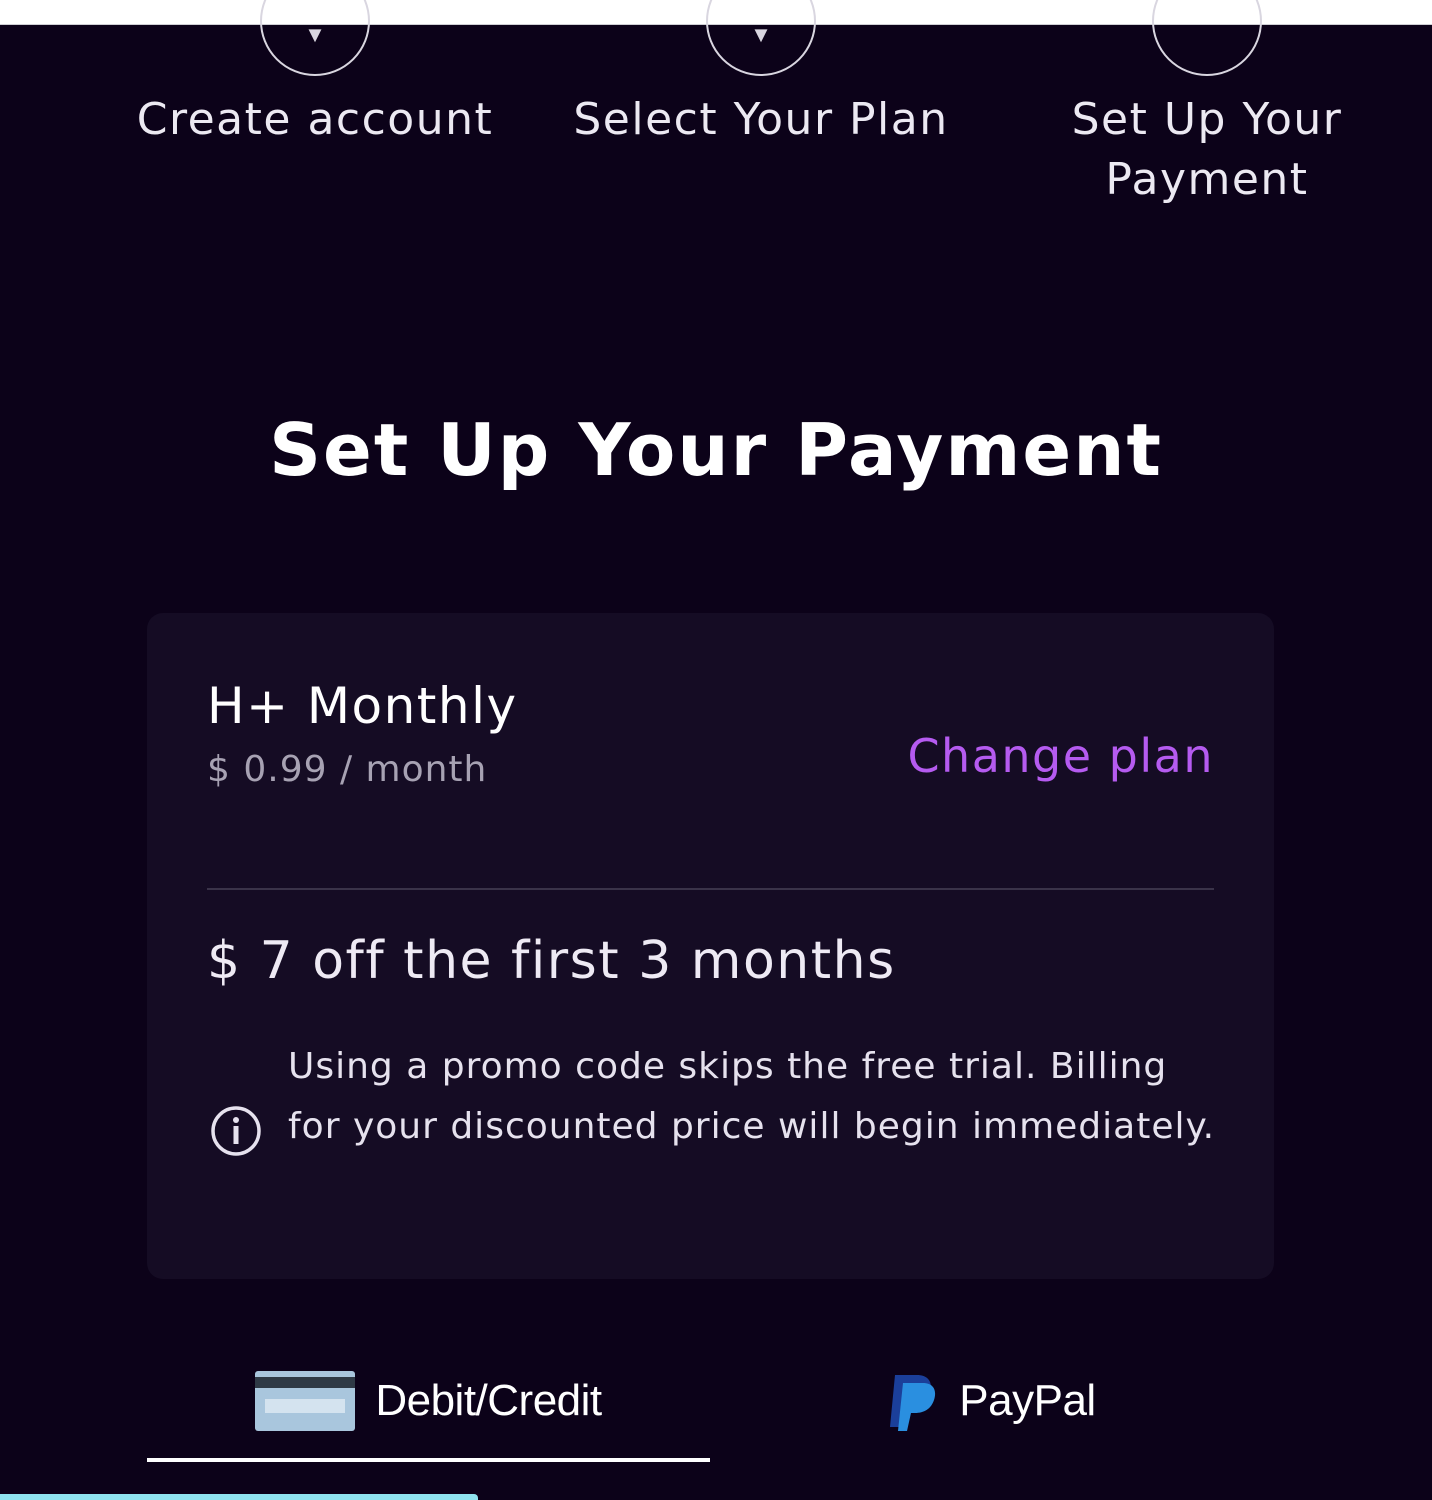 This screenshot has width=1432, height=1500. I want to click on plan-price: $ 0.99 / month, so click(347, 769).